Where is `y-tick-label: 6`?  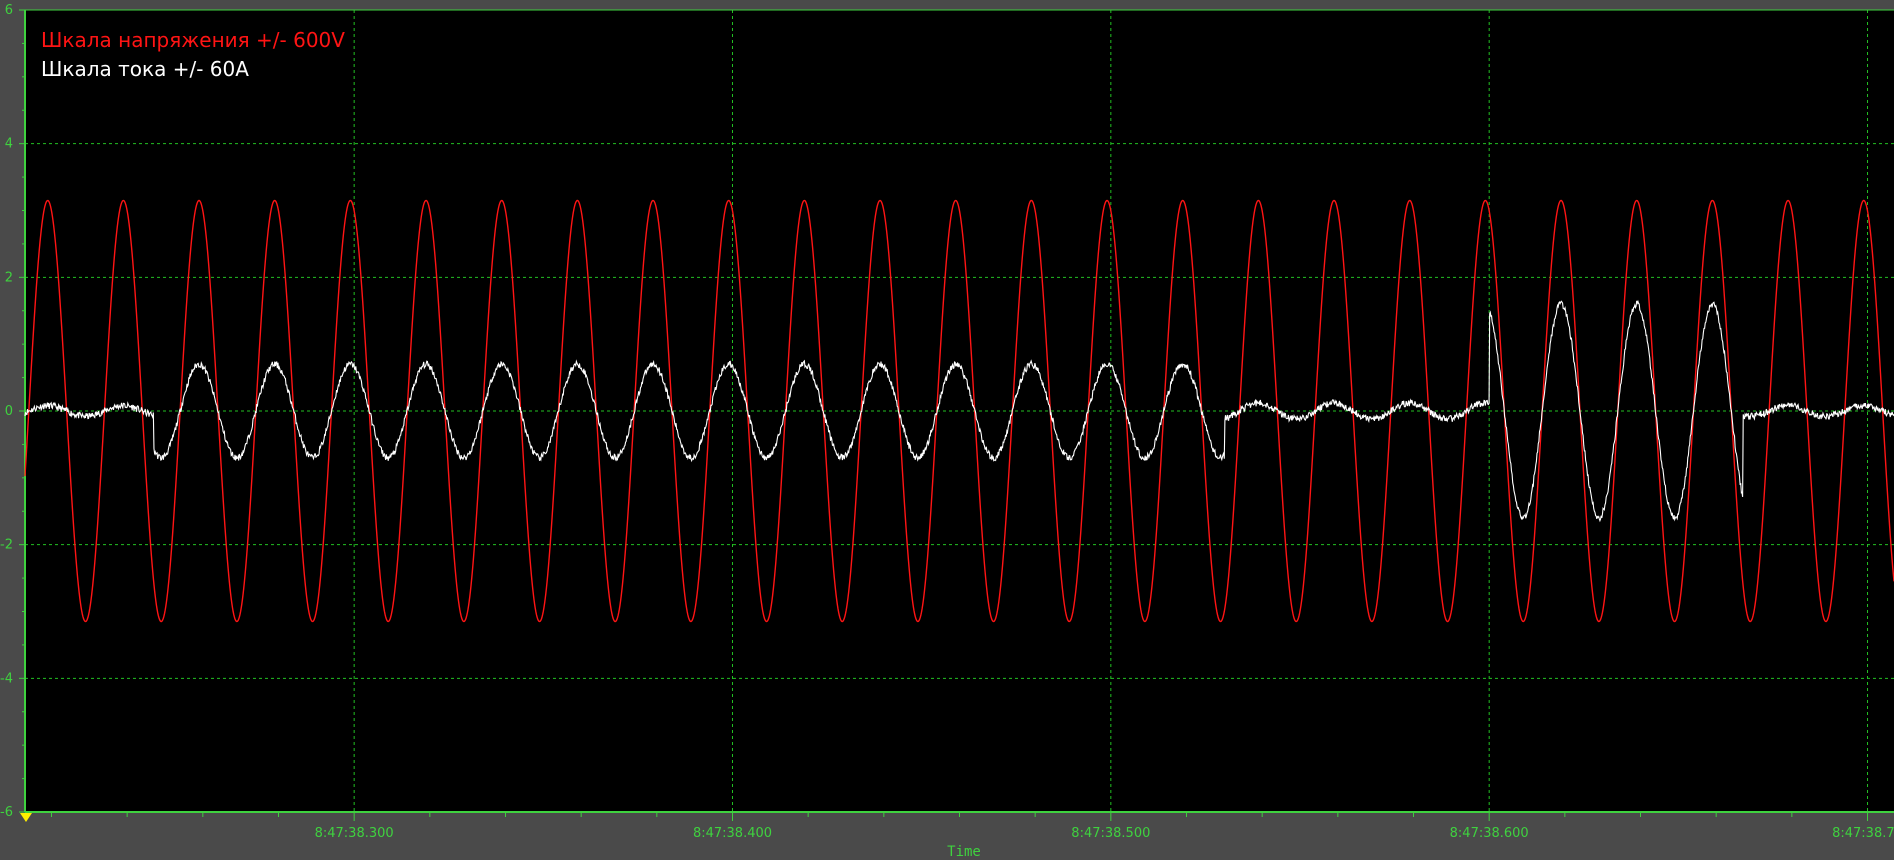 y-tick-label: 6 is located at coordinates (9, 10).